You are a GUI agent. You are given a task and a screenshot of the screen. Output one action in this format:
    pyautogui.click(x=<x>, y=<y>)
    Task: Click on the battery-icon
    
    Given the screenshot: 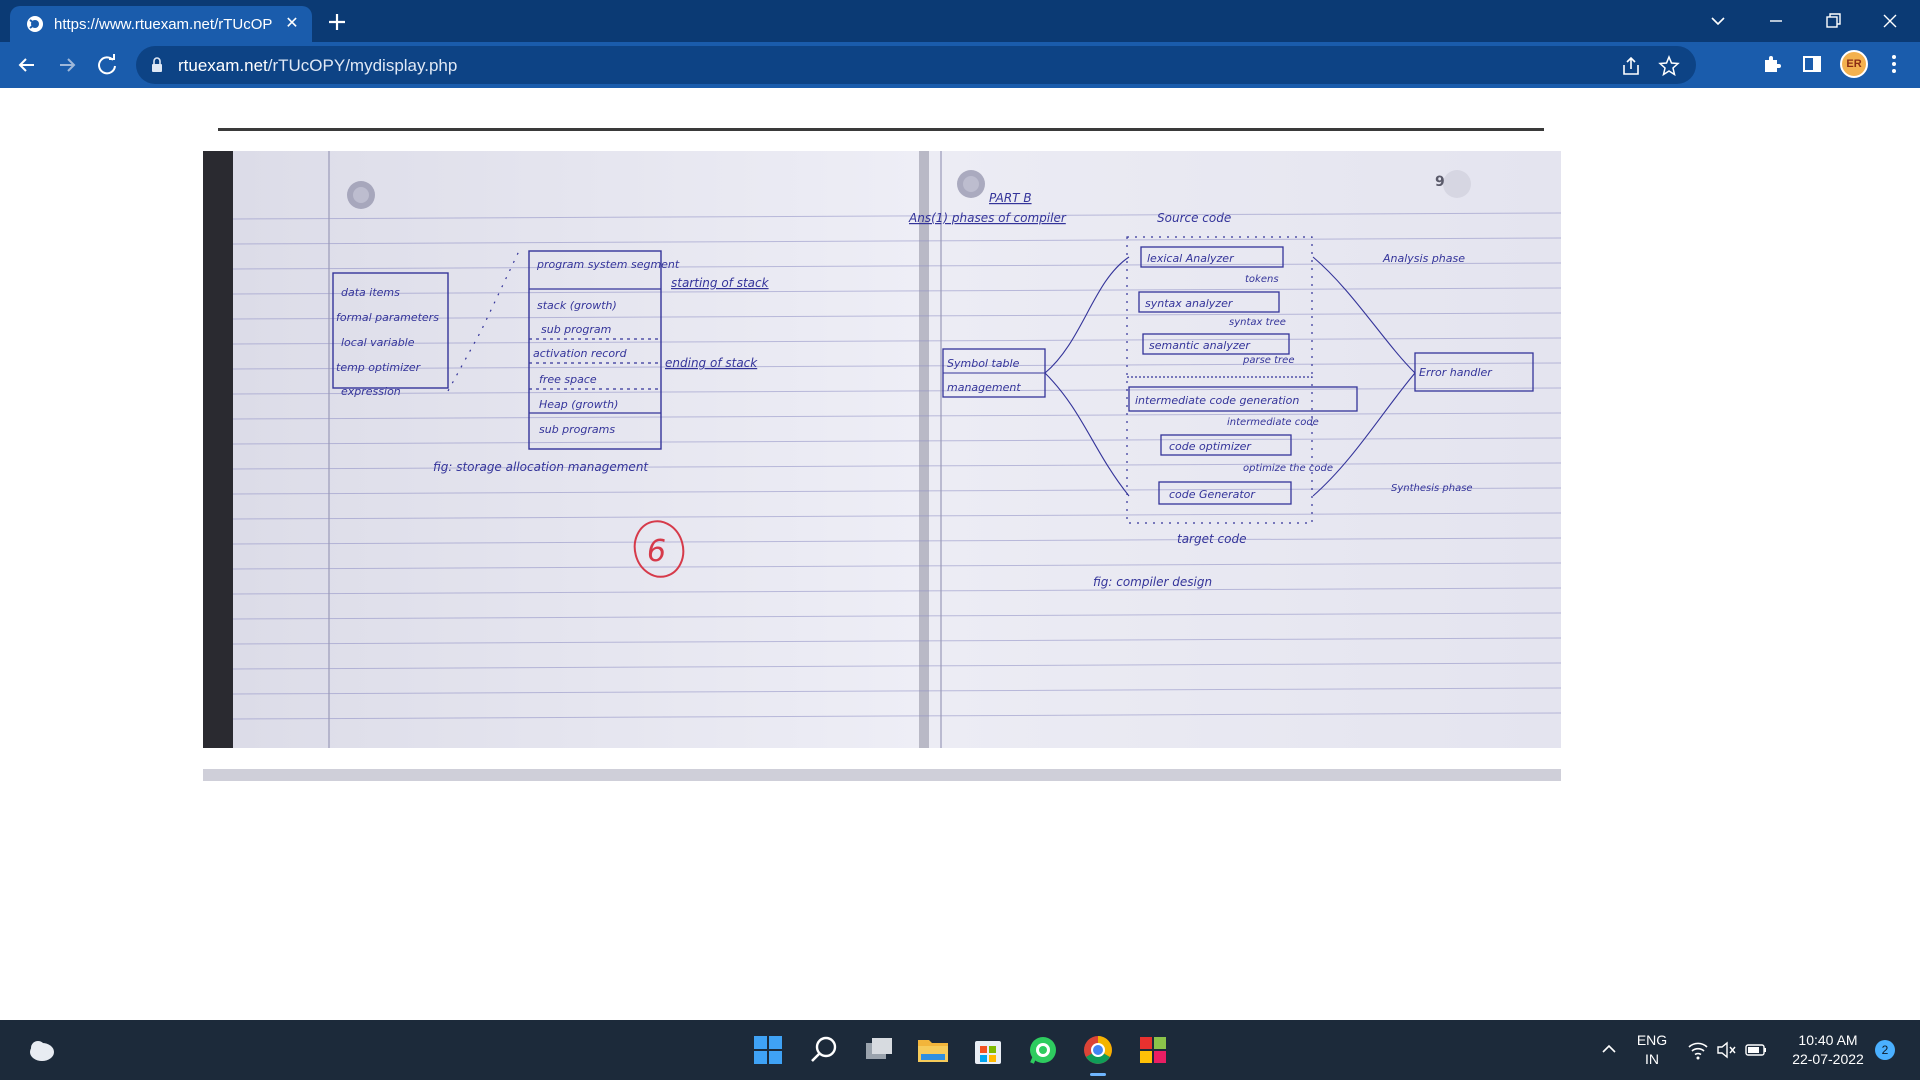 What is the action you would take?
    pyautogui.click(x=1756, y=1050)
    